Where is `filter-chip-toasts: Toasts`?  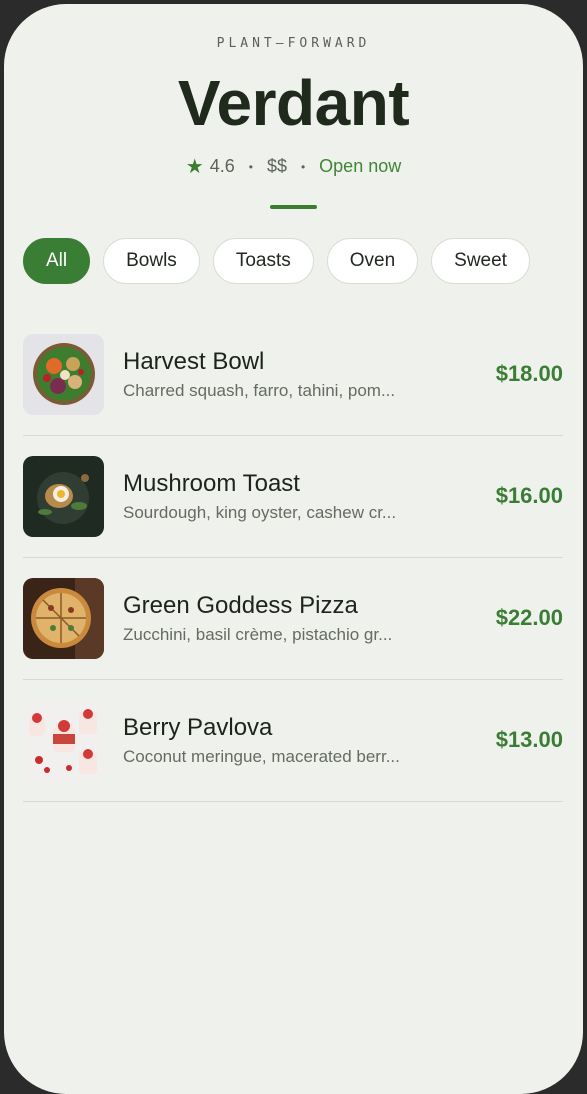
filter-chip-toasts: Toasts is located at coordinates (263, 261).